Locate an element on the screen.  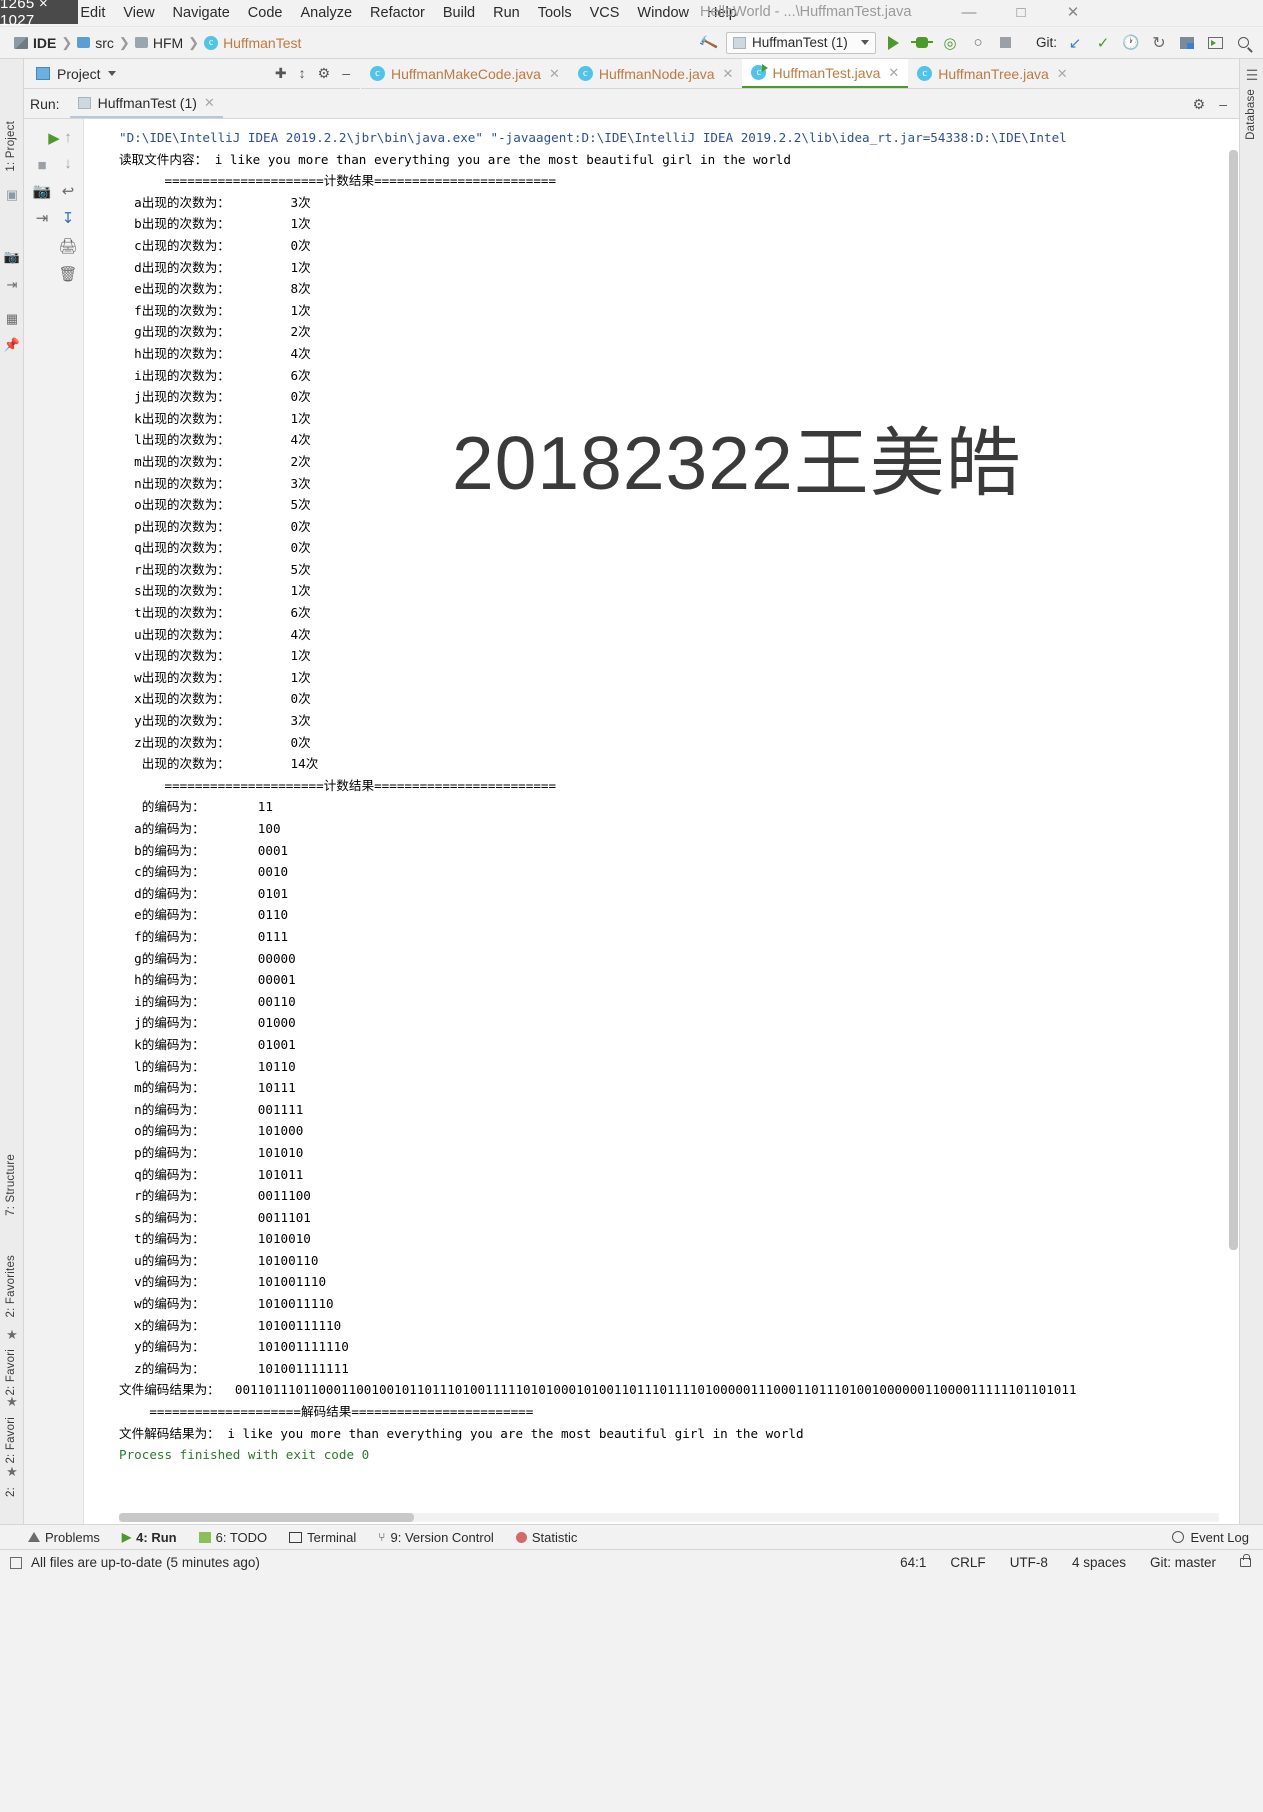
console-line: j的编码为： 01000 is located at coordinates (207, 1023).